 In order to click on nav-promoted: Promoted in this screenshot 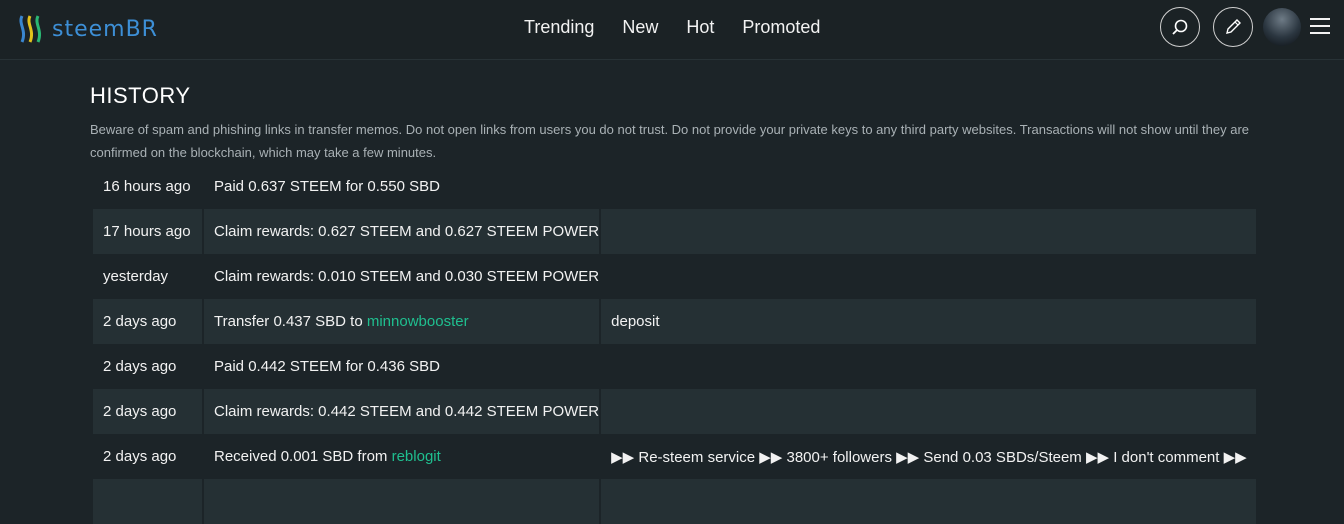, I will do `click(781, 27)`.